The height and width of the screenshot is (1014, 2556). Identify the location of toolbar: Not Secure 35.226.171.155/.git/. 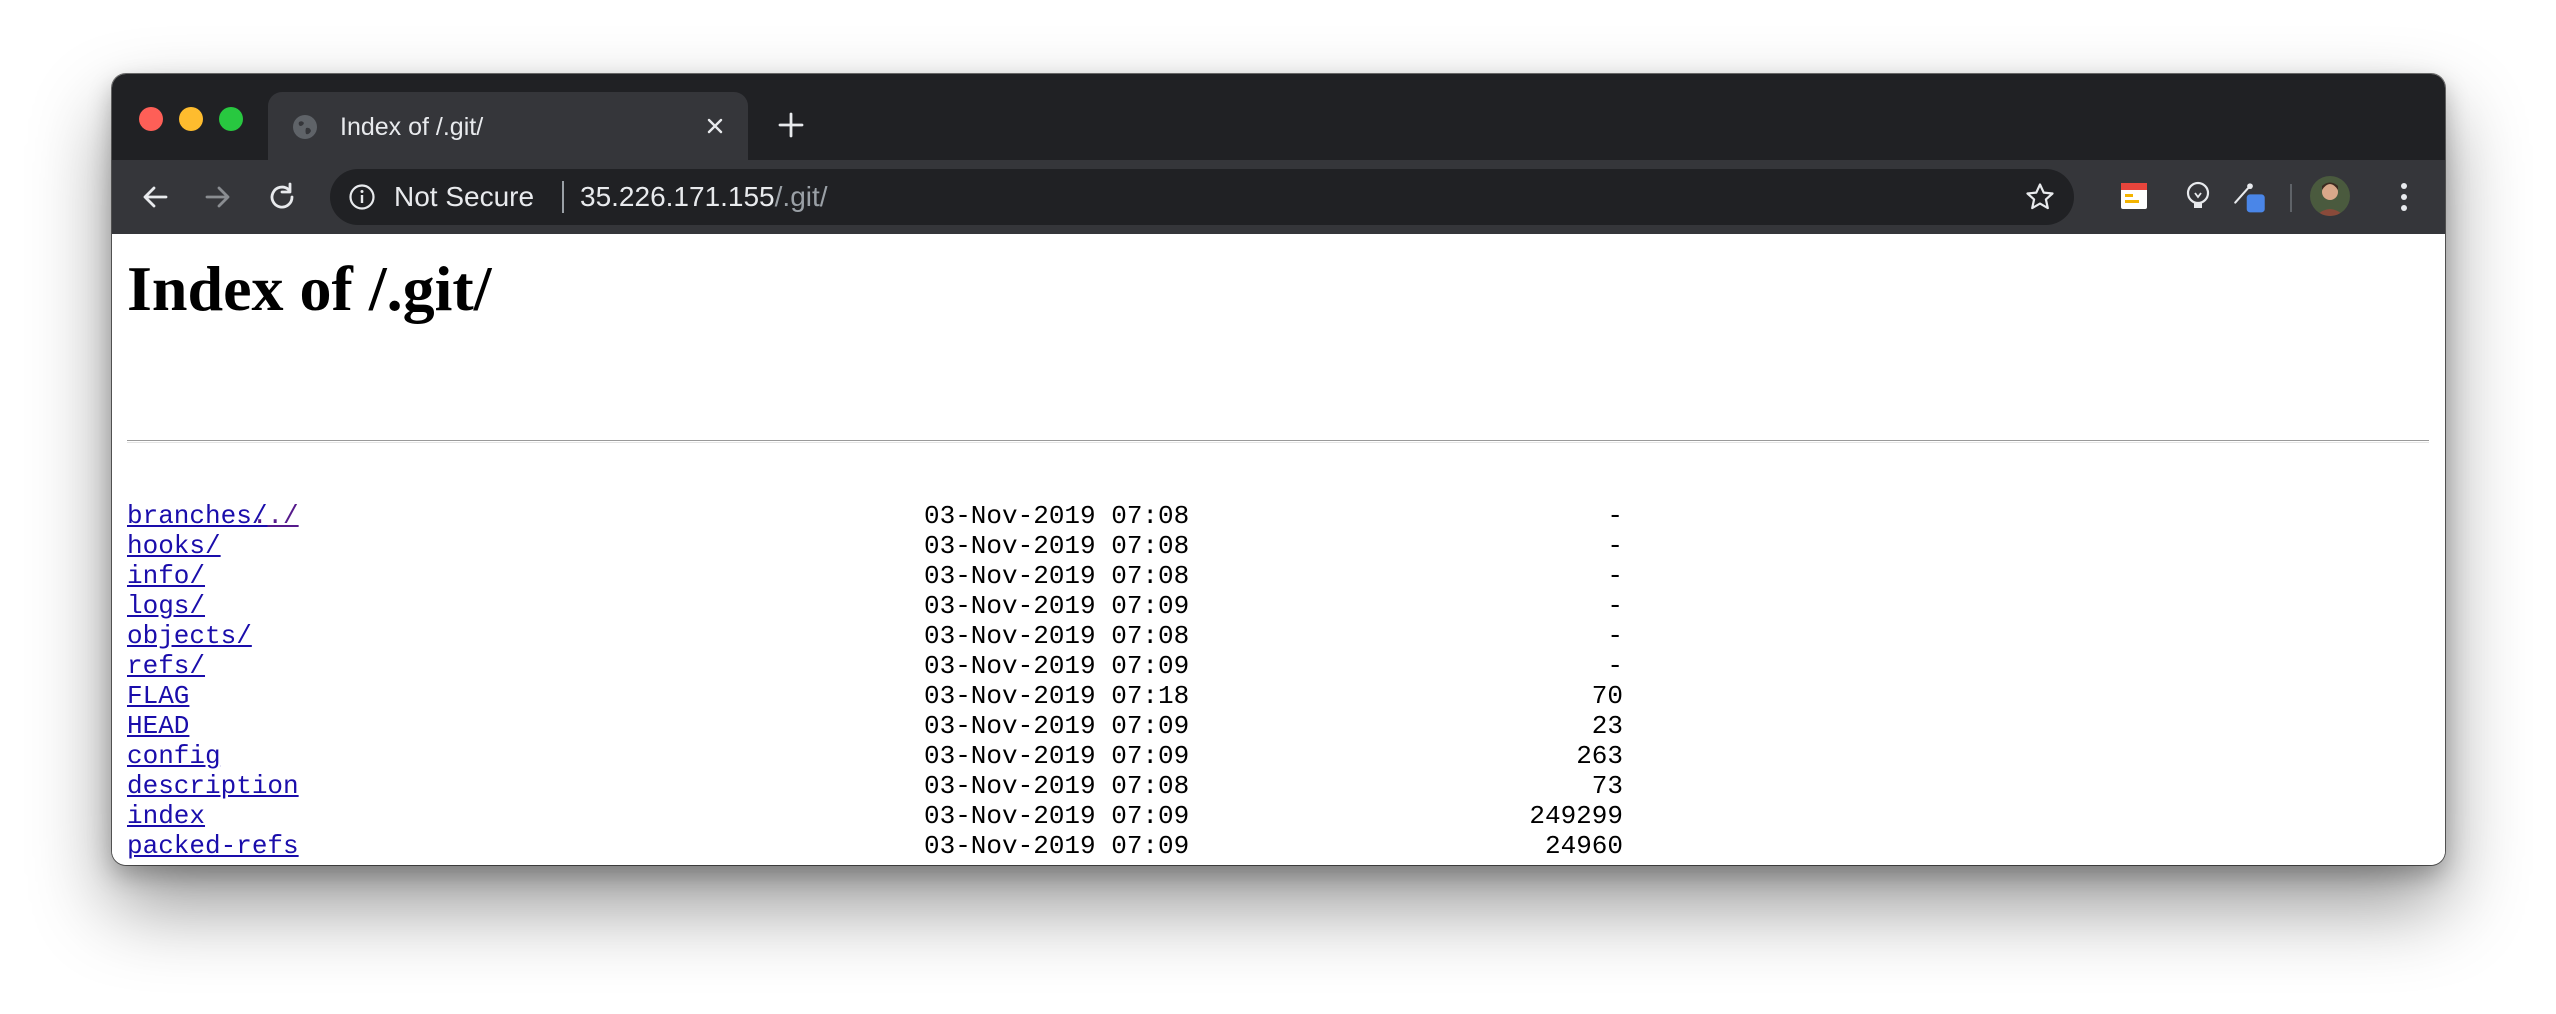
(1278, 197).